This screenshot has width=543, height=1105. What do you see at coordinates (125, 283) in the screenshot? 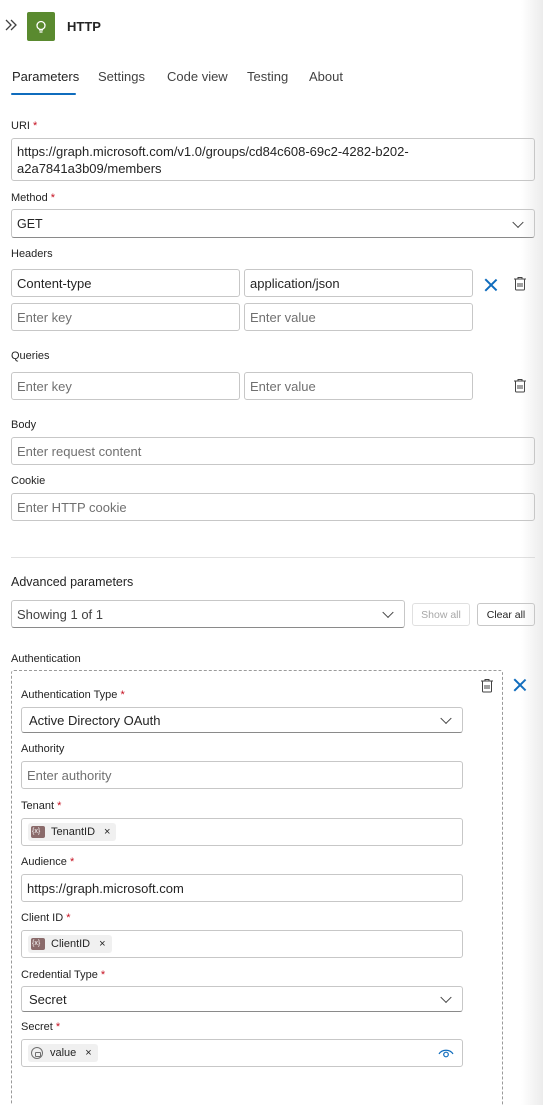
I see `header-key-input: Content-type` at bounding box center [125, 283].